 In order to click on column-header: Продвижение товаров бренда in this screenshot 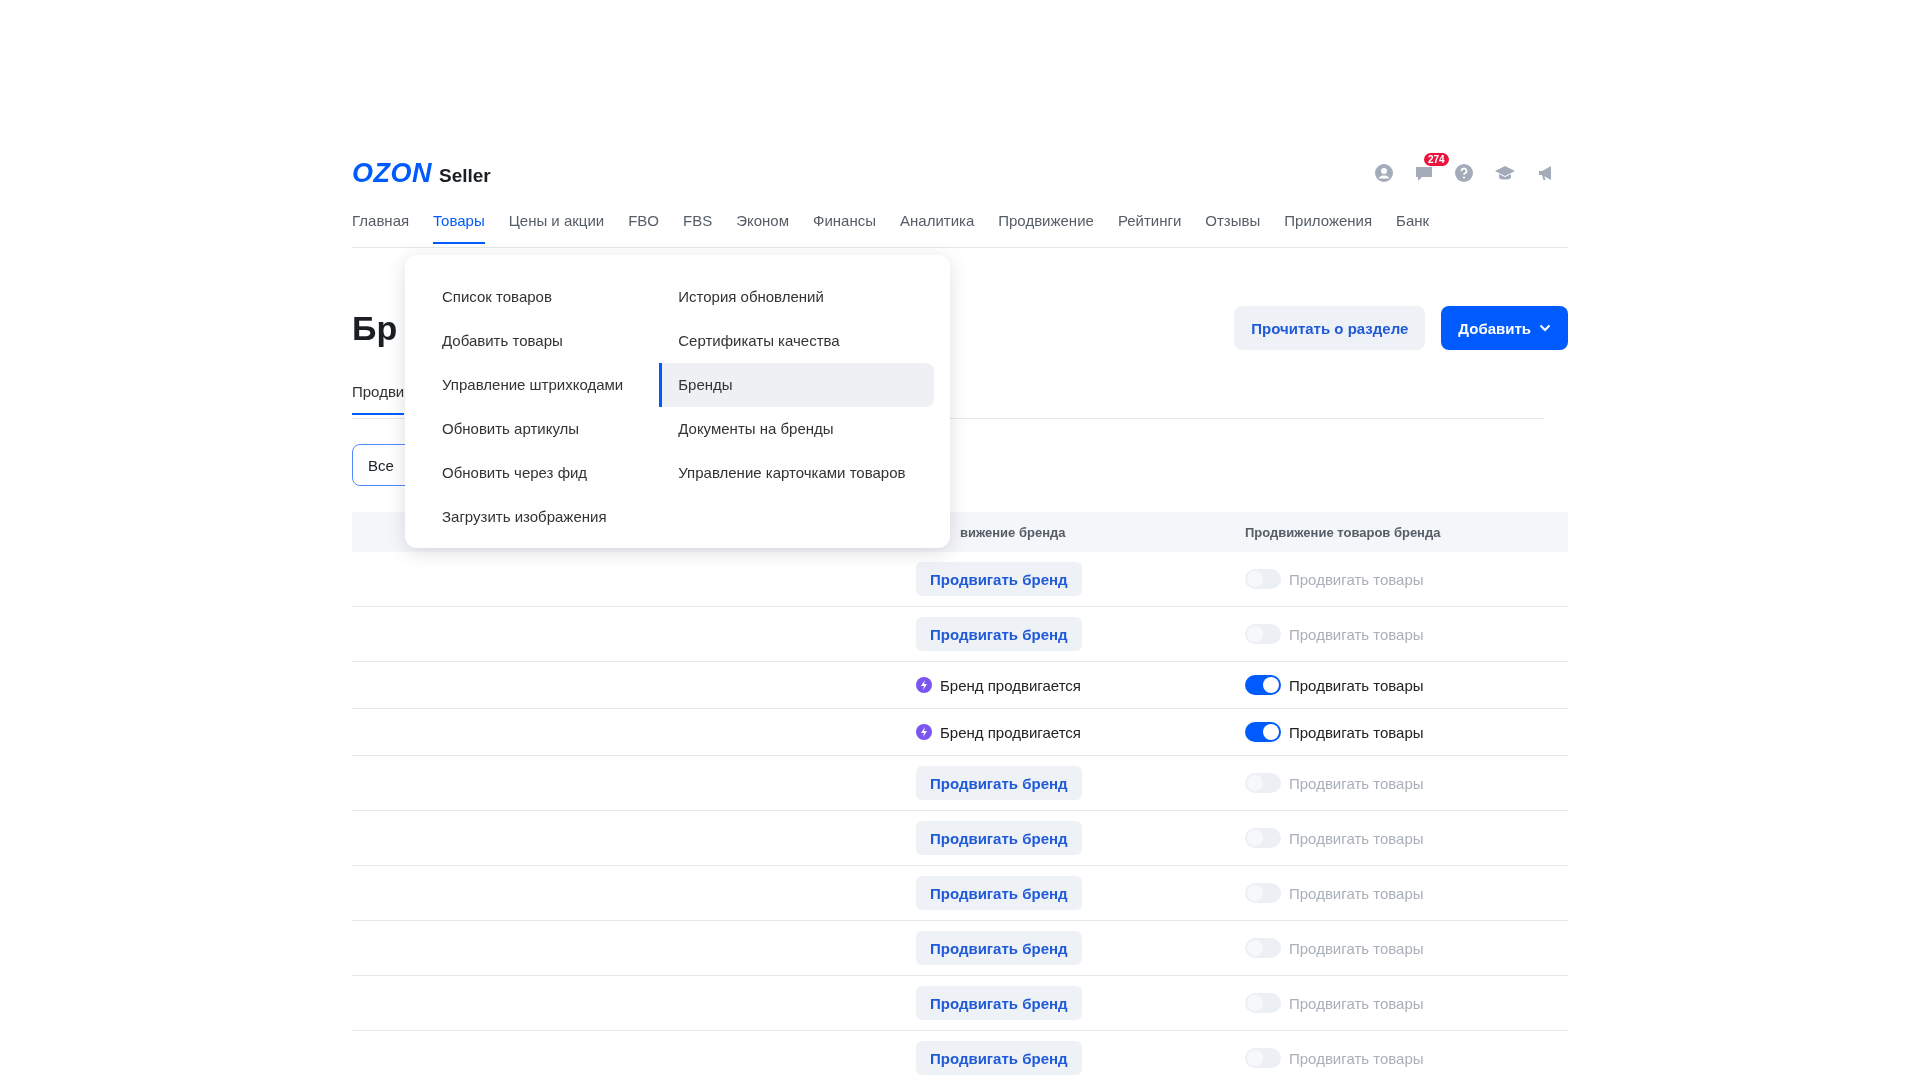, I will do `click(1343, 532)`.